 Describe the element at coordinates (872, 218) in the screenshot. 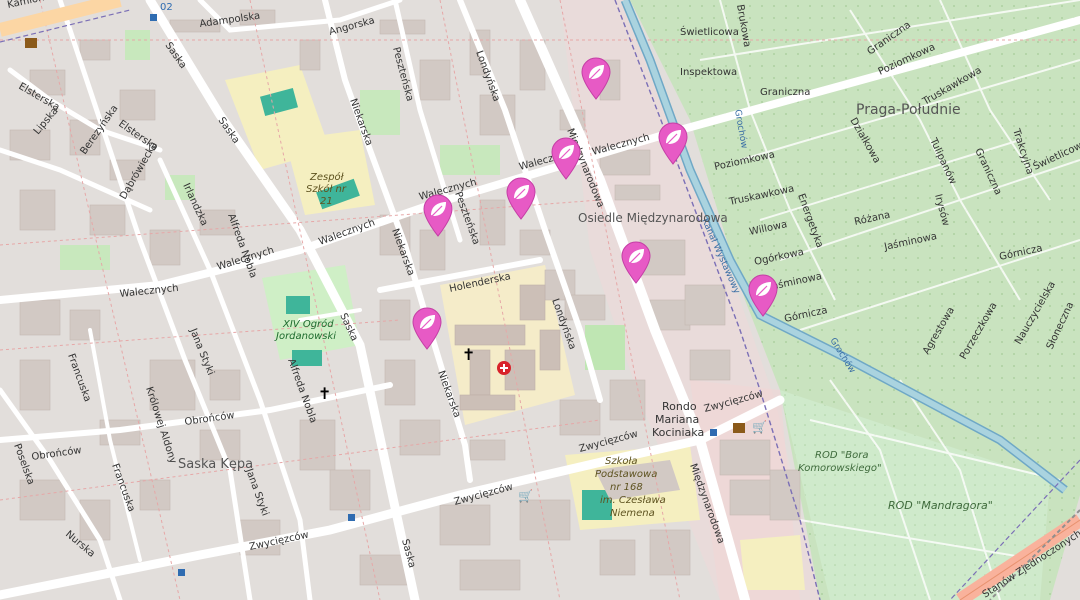

I see `label-rozana: Różana` at that location.